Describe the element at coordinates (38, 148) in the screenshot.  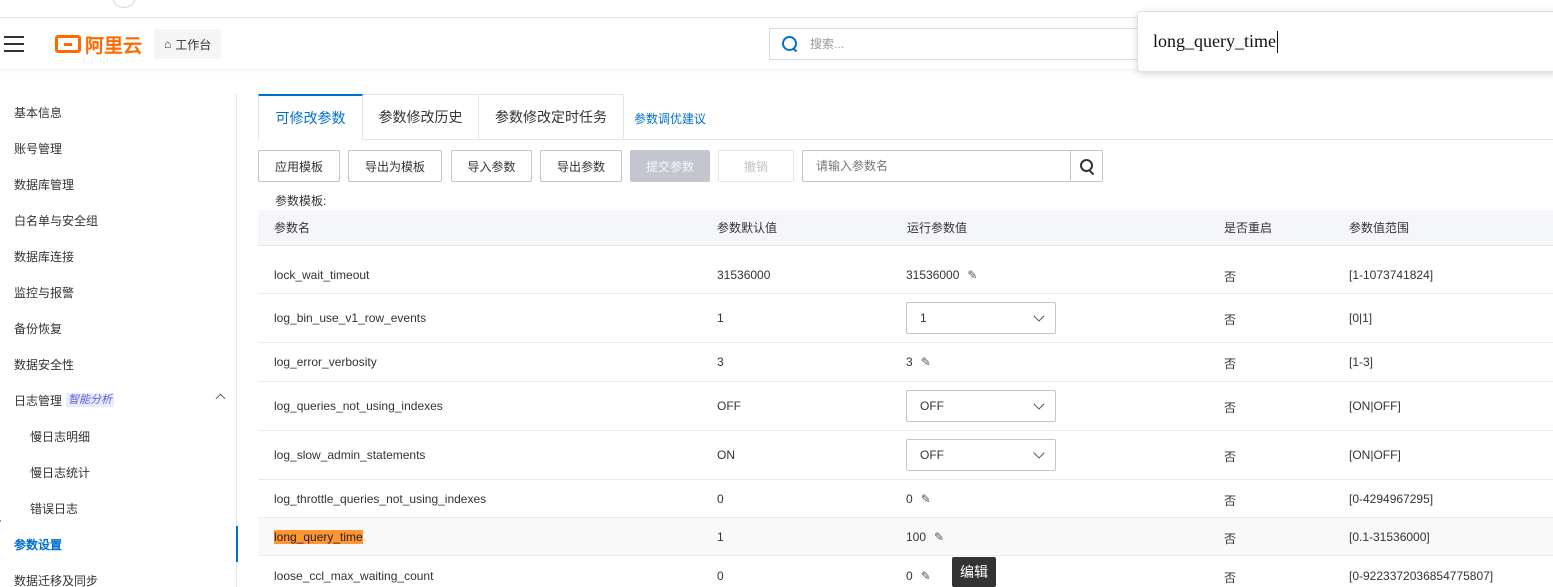
I see `sidebar-item-label: 账号管理` at that location.